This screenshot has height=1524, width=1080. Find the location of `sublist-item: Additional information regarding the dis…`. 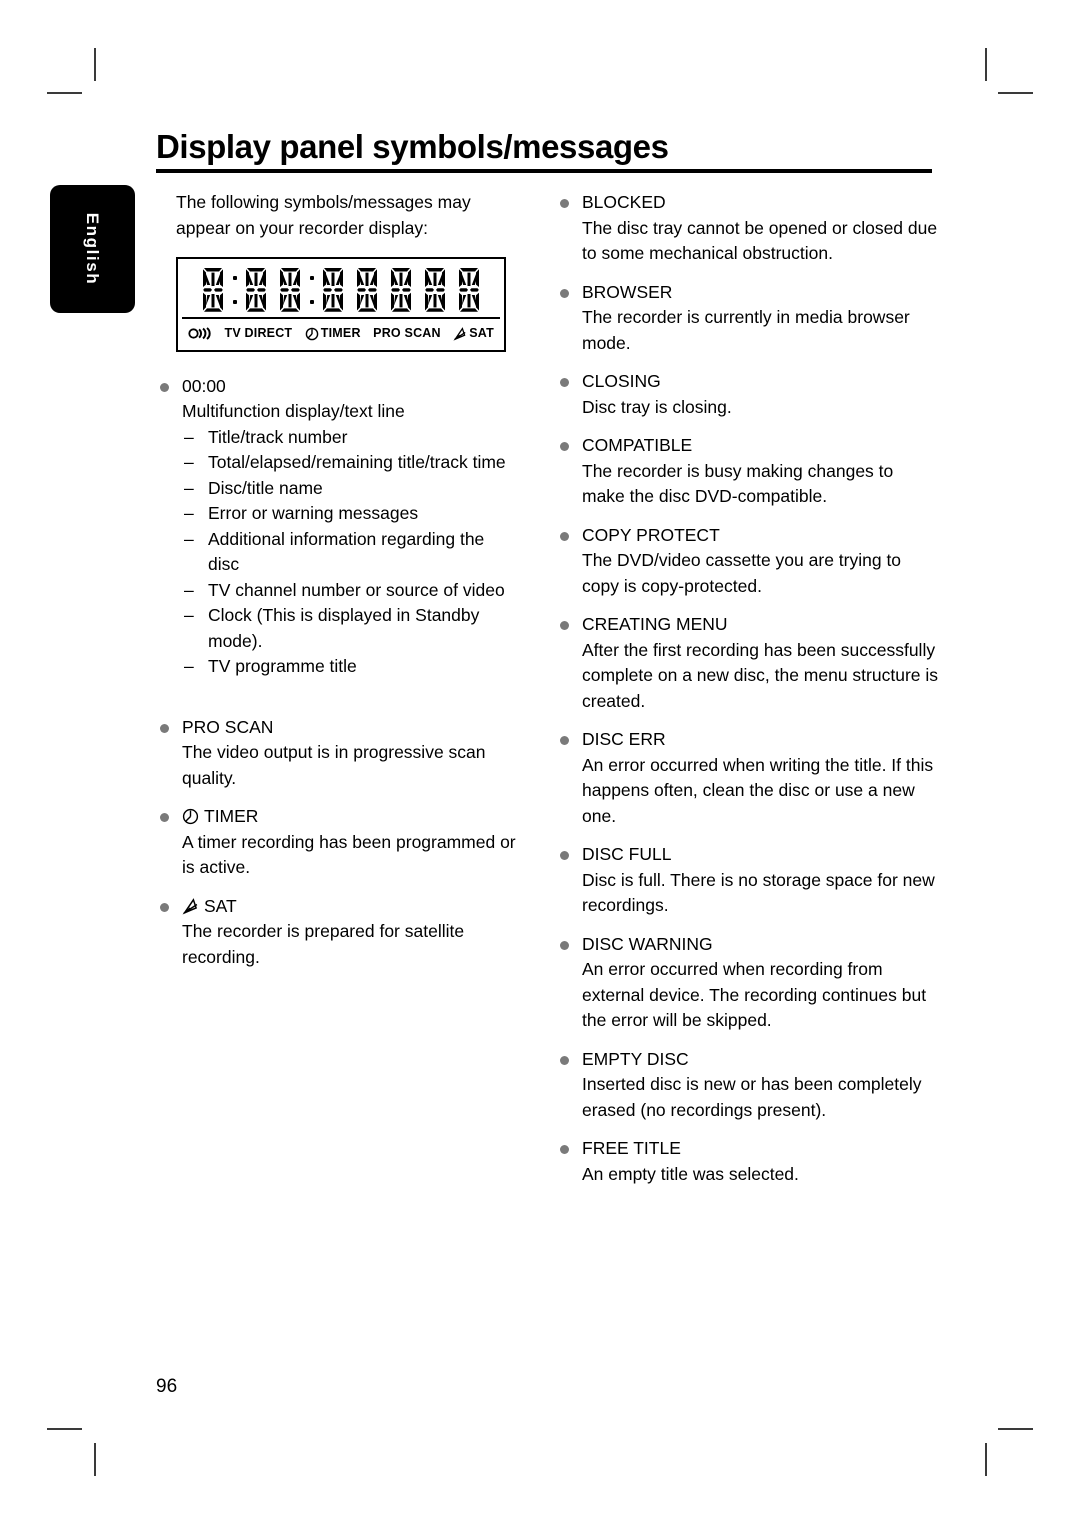

sublist-item: Additional information regarding the dis… is located at coordinates (349, 552).